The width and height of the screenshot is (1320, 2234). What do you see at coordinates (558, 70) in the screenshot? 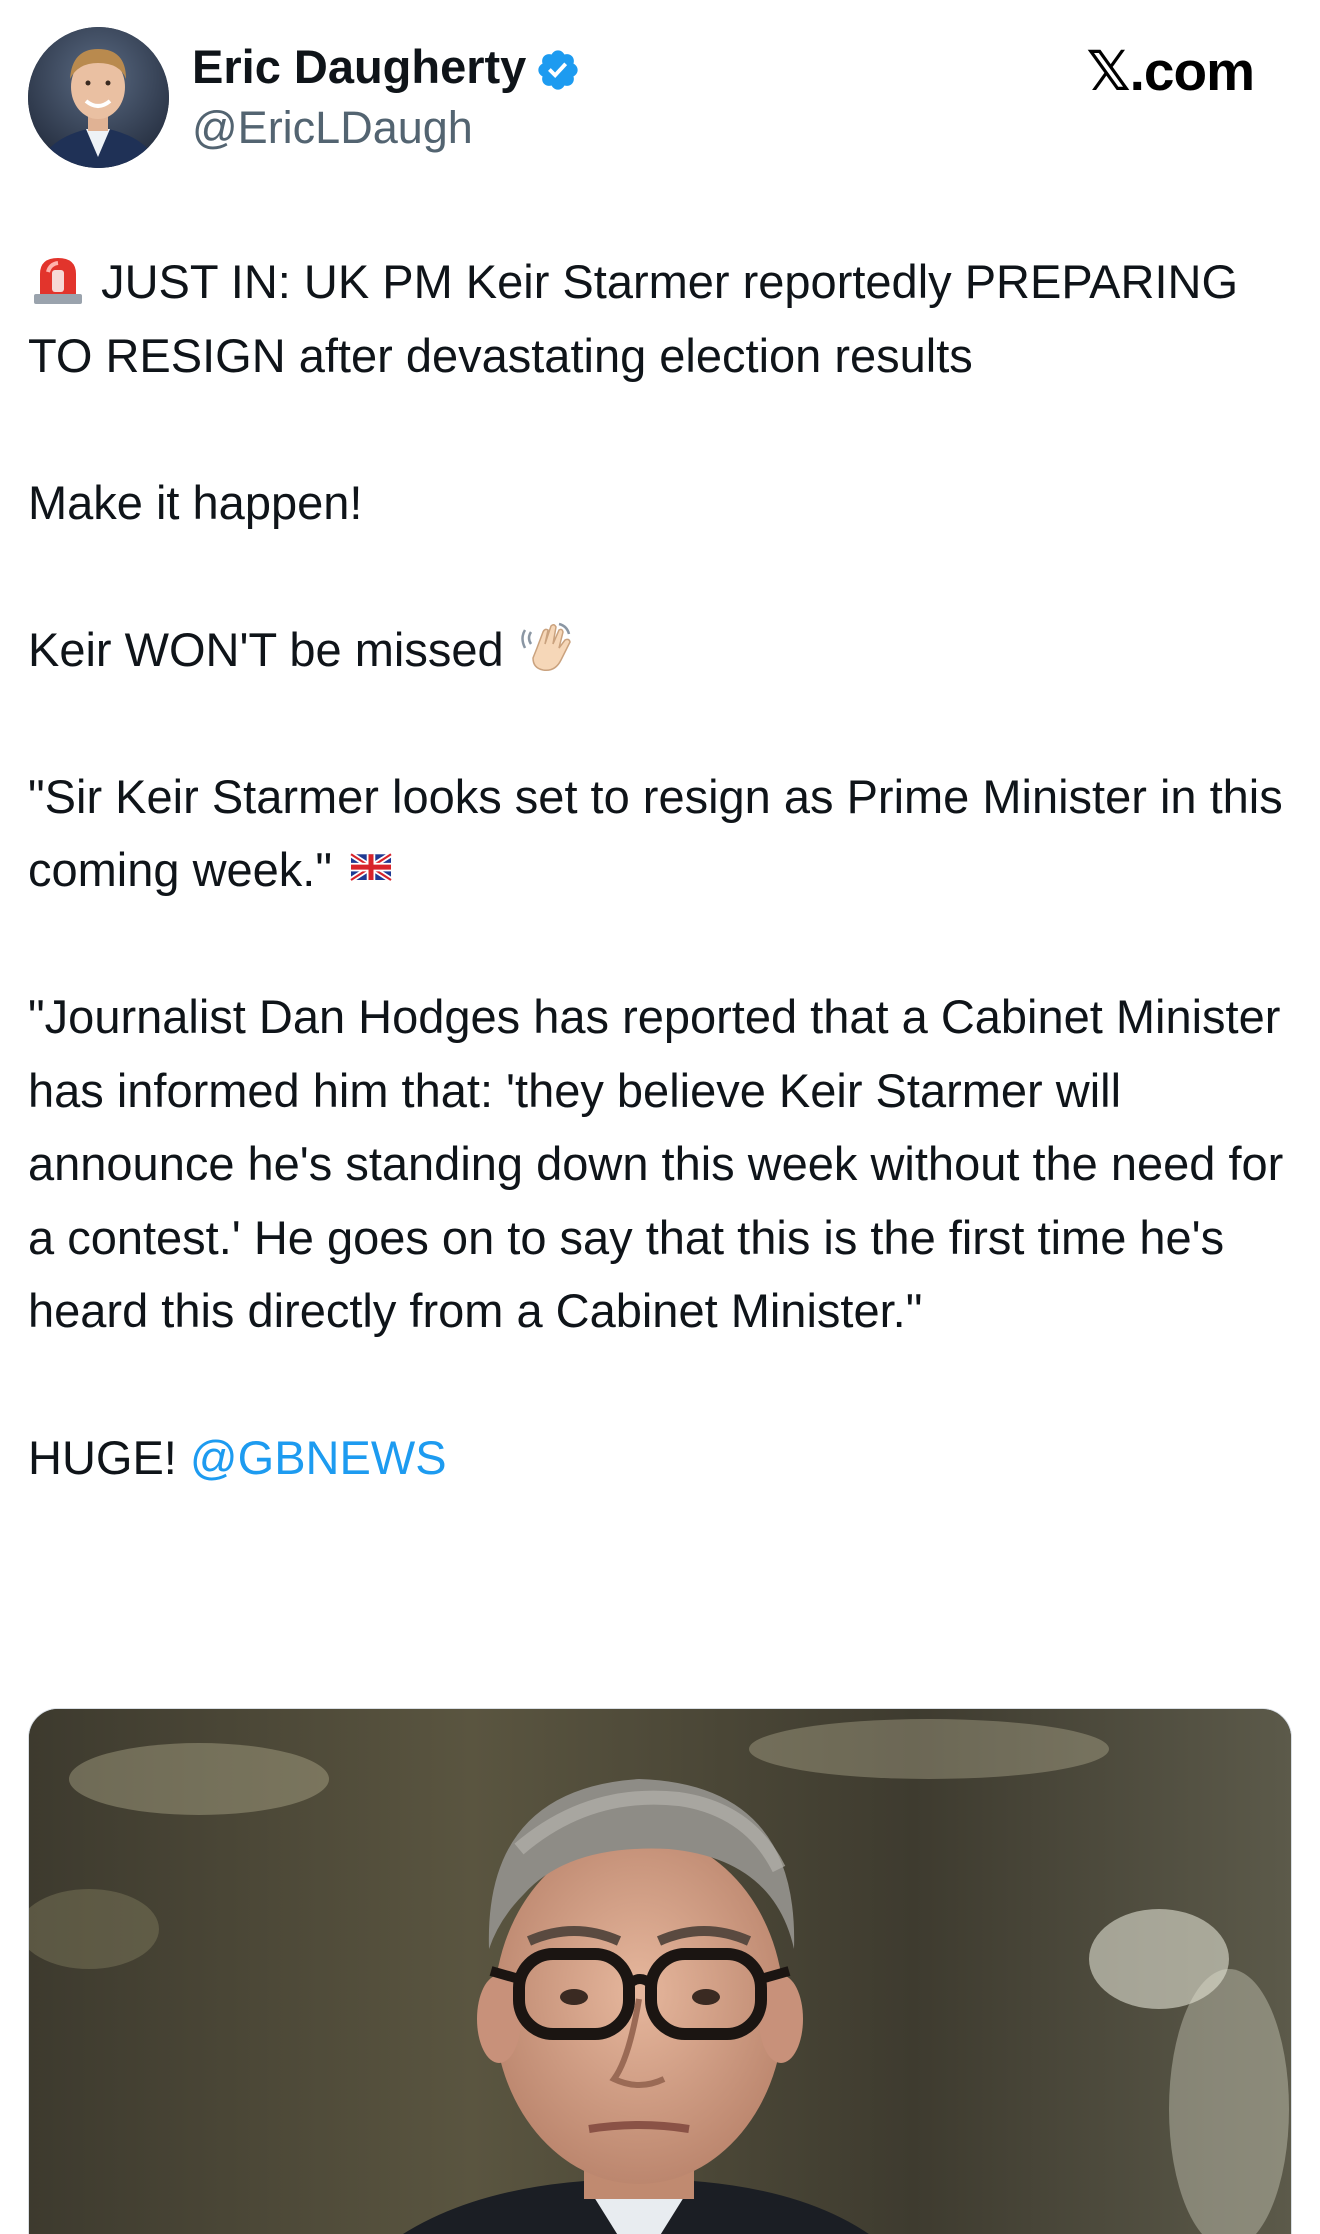
I see `verified-badge-icon` at bounding box center [558, 70].